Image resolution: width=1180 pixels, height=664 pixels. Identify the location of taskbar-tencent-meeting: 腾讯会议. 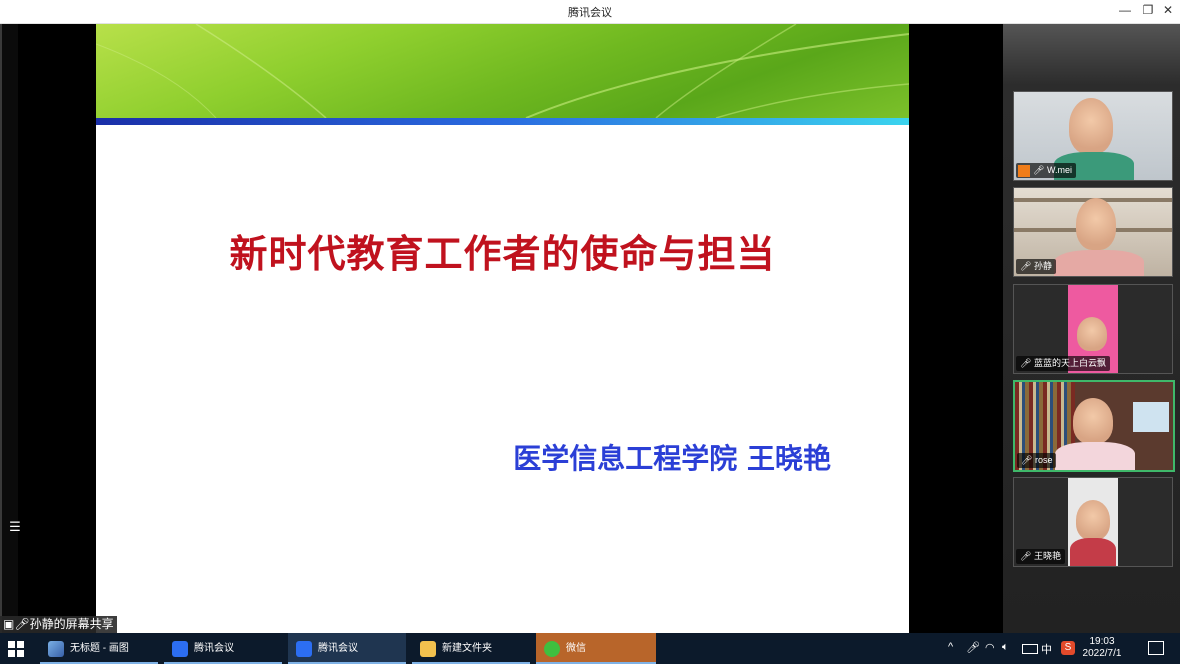
(223, 648).